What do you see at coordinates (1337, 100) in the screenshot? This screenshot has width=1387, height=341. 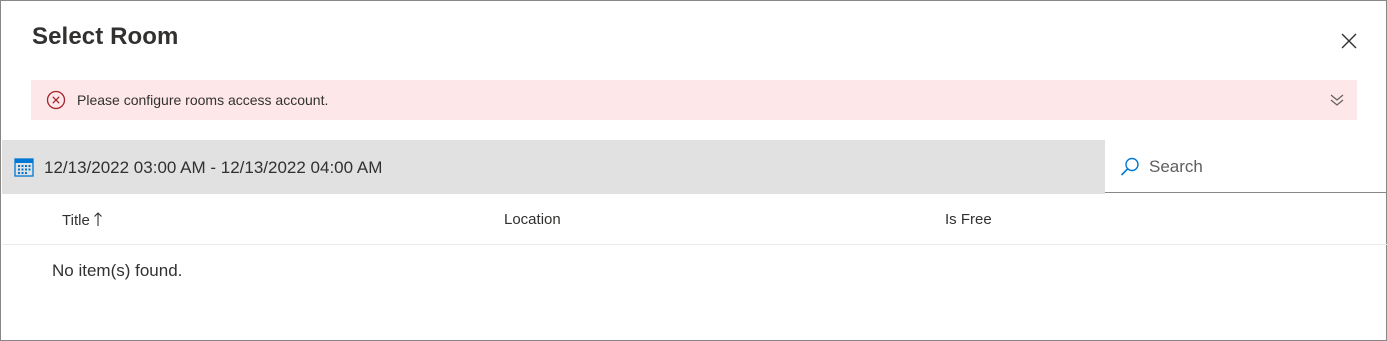 I see `double-chevron-down-icon` at bounding box center [1337, 100].